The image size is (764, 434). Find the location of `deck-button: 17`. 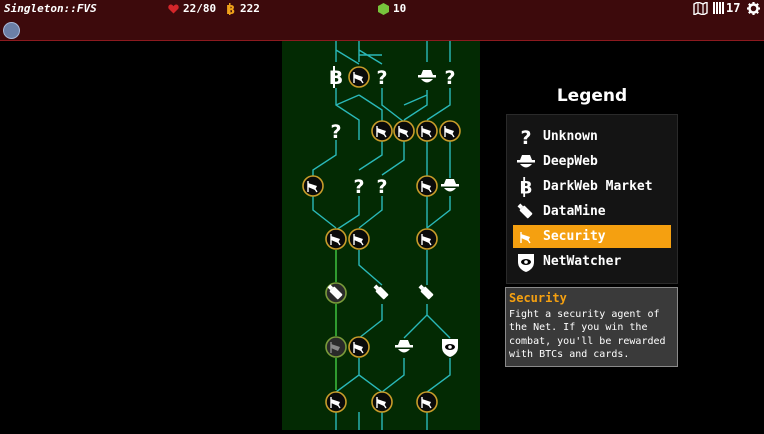

deck-button: 17 is located at coordinates (726, 8).